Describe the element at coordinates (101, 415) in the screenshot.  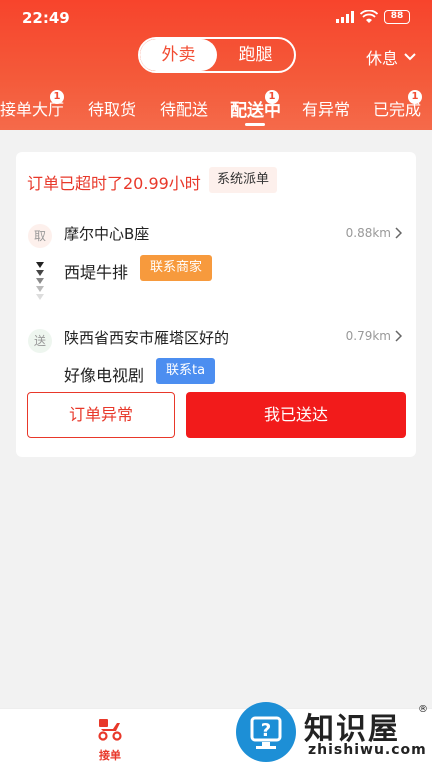
I see `order-exception-button: 订单异常` at that location.